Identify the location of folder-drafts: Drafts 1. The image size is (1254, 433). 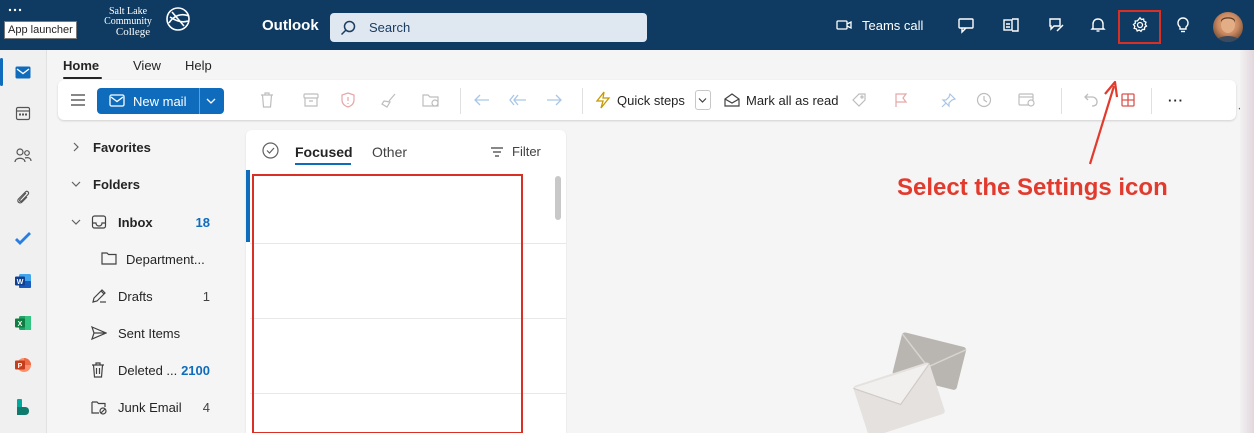
(139, 296).